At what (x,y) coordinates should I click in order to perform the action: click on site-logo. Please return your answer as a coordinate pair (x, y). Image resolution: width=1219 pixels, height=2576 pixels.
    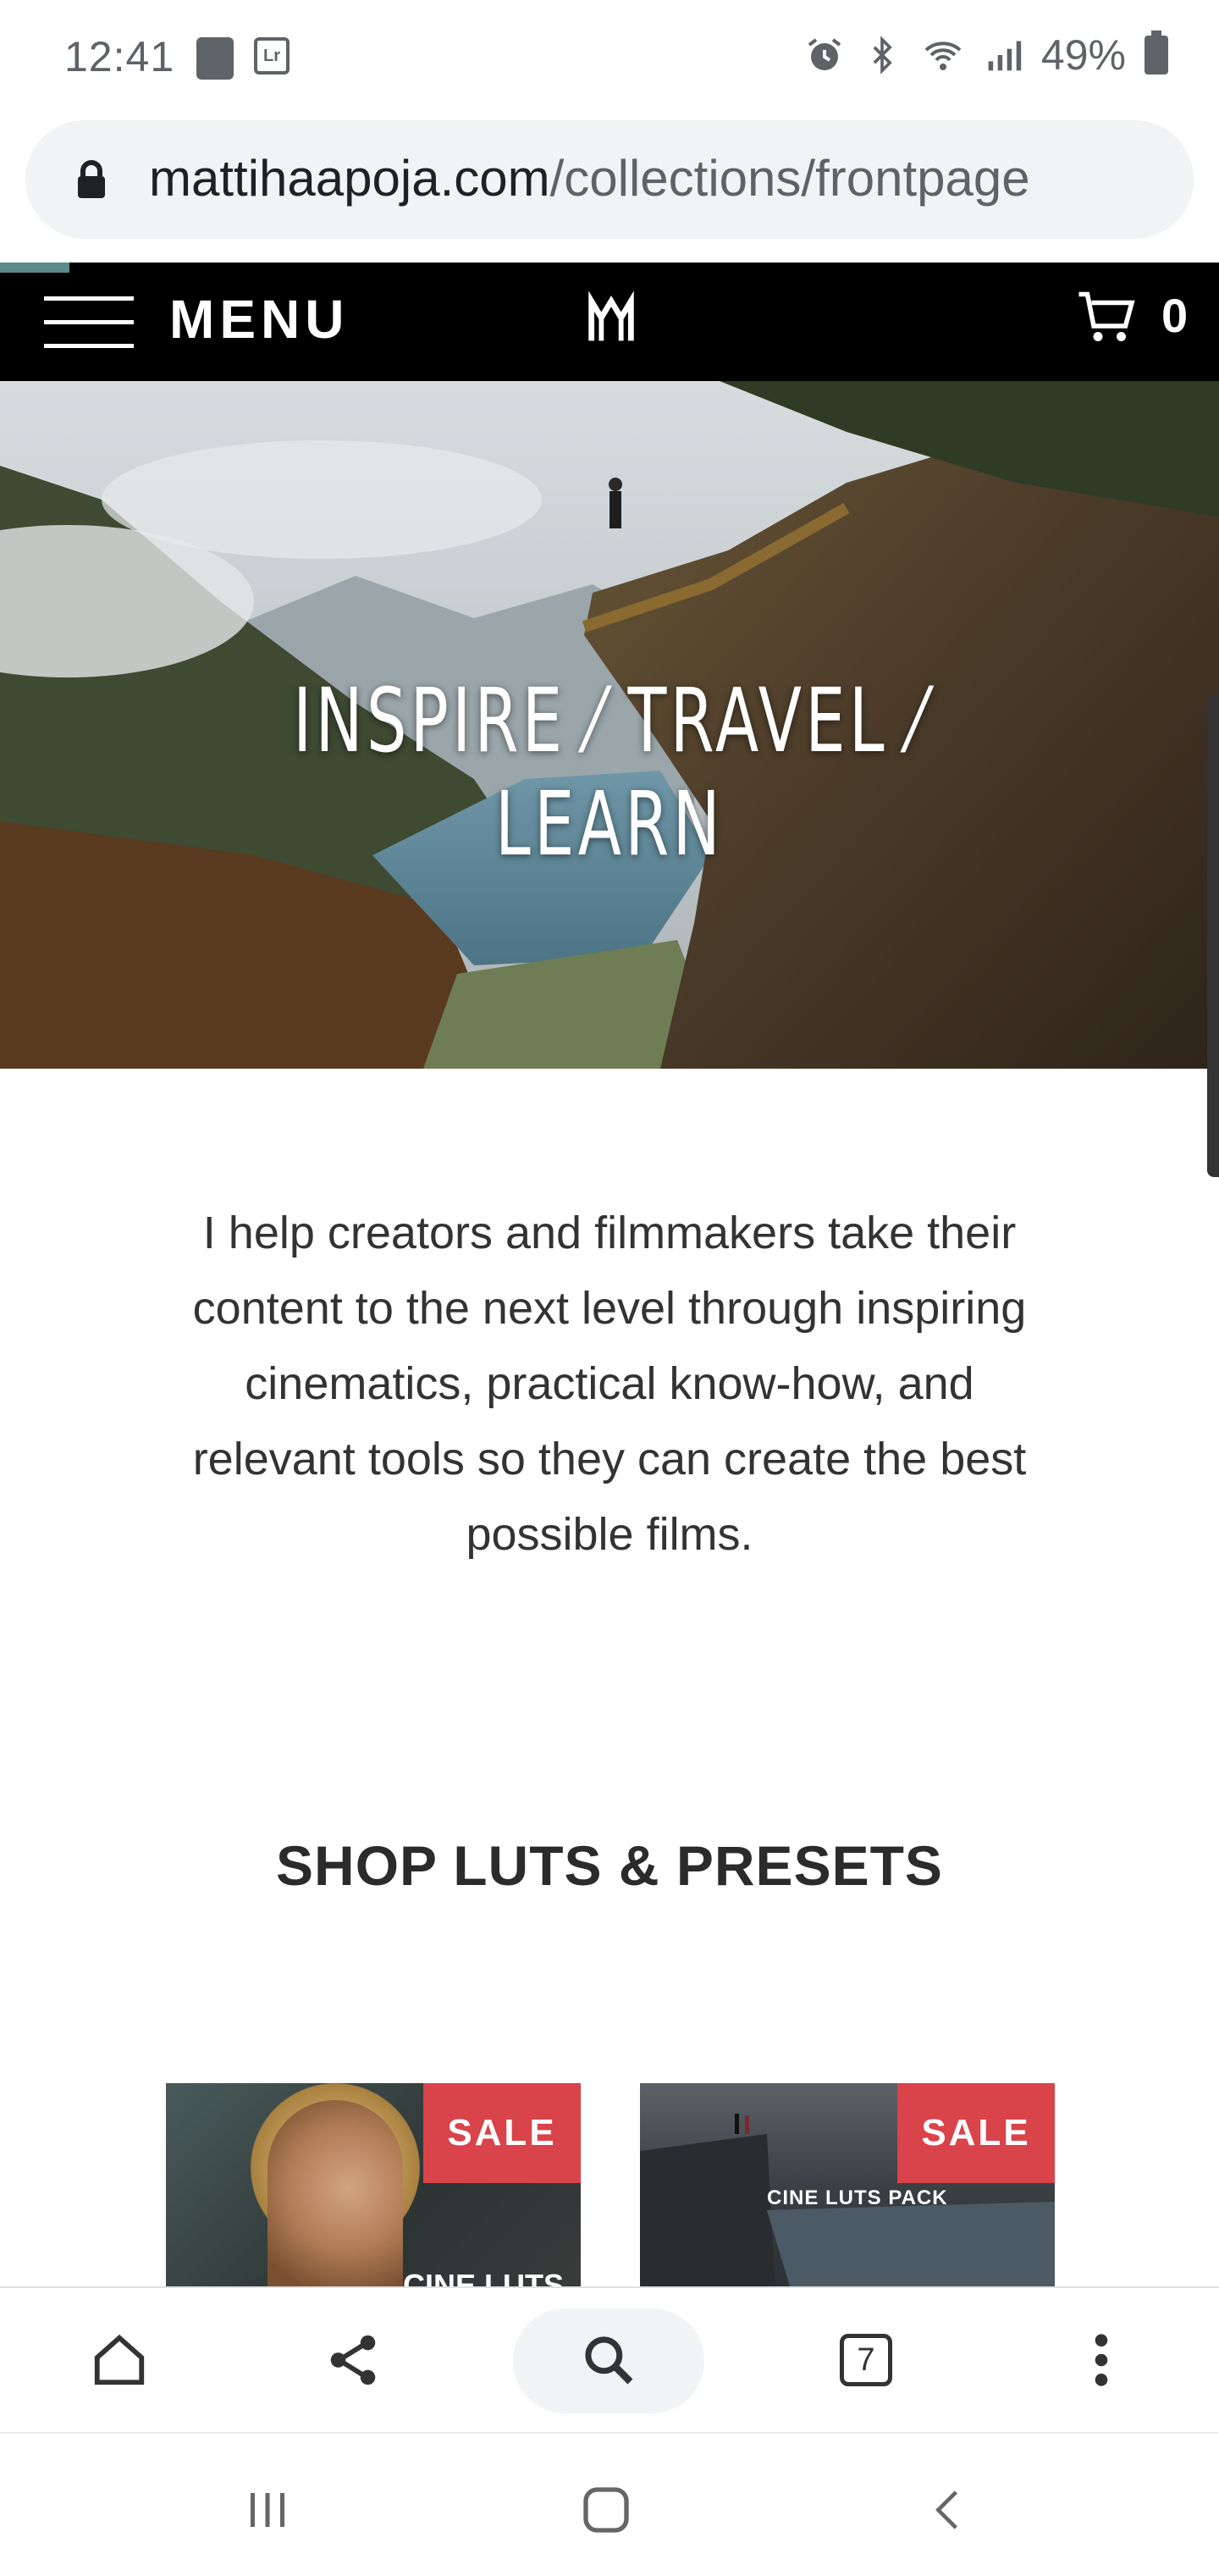
    Looking at the image, I should click on (611, 321).